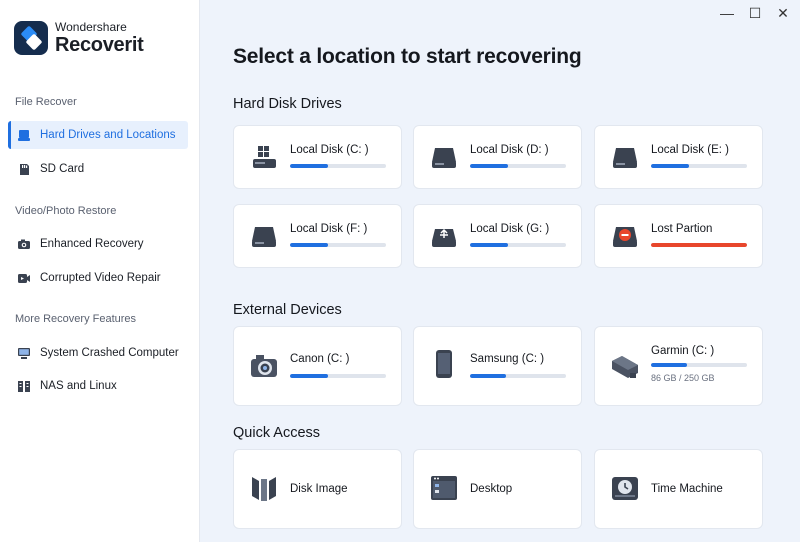 This screenshot has width=800, height=542. Describe the element at coordinates (497, 366) in the screenshot. I see `device-card-samsung: Samsung (C: )` at that location.